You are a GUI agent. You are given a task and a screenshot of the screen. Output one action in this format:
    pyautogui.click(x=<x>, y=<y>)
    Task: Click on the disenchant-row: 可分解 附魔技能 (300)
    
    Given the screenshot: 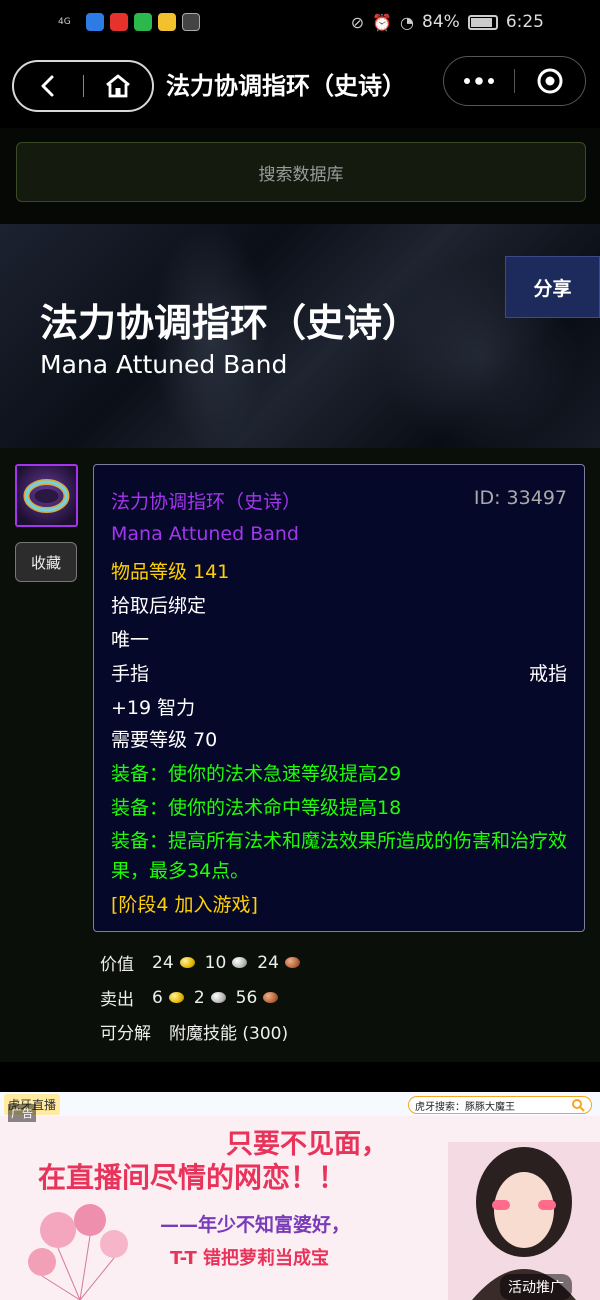 What is the action you would take?
    pyautogui.click(x=194, y=1031)
    